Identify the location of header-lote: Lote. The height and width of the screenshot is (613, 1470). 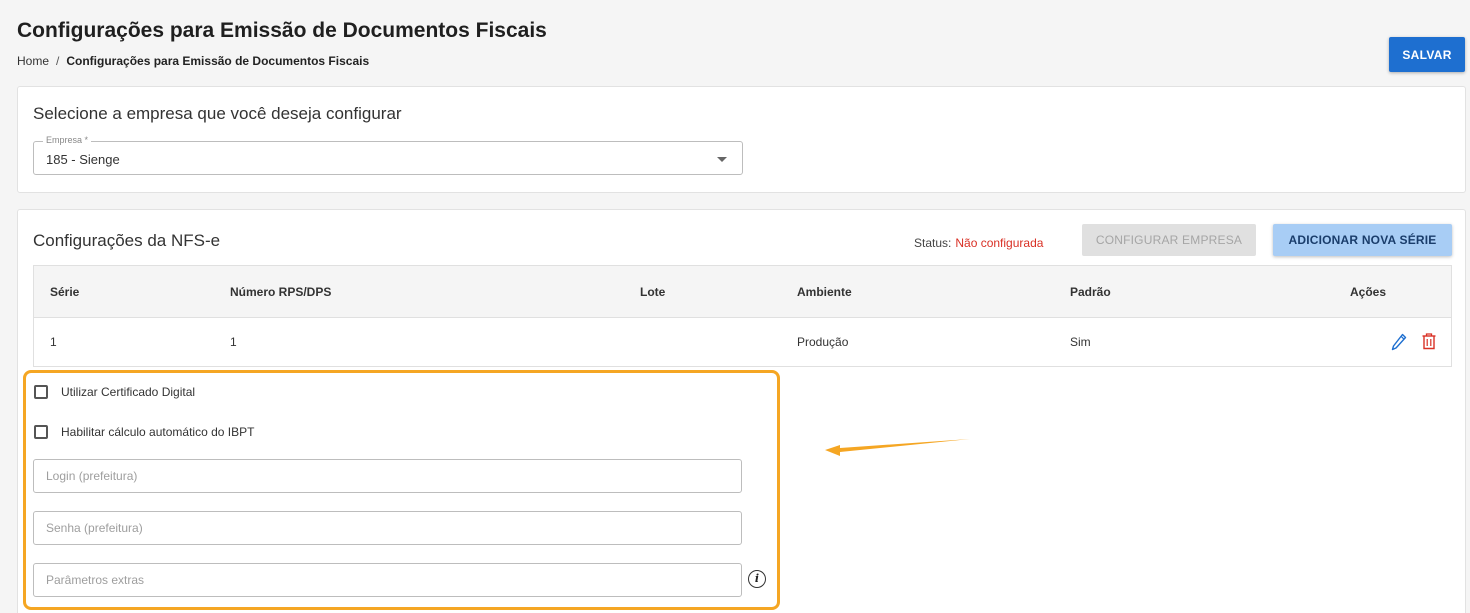
(653, 291).